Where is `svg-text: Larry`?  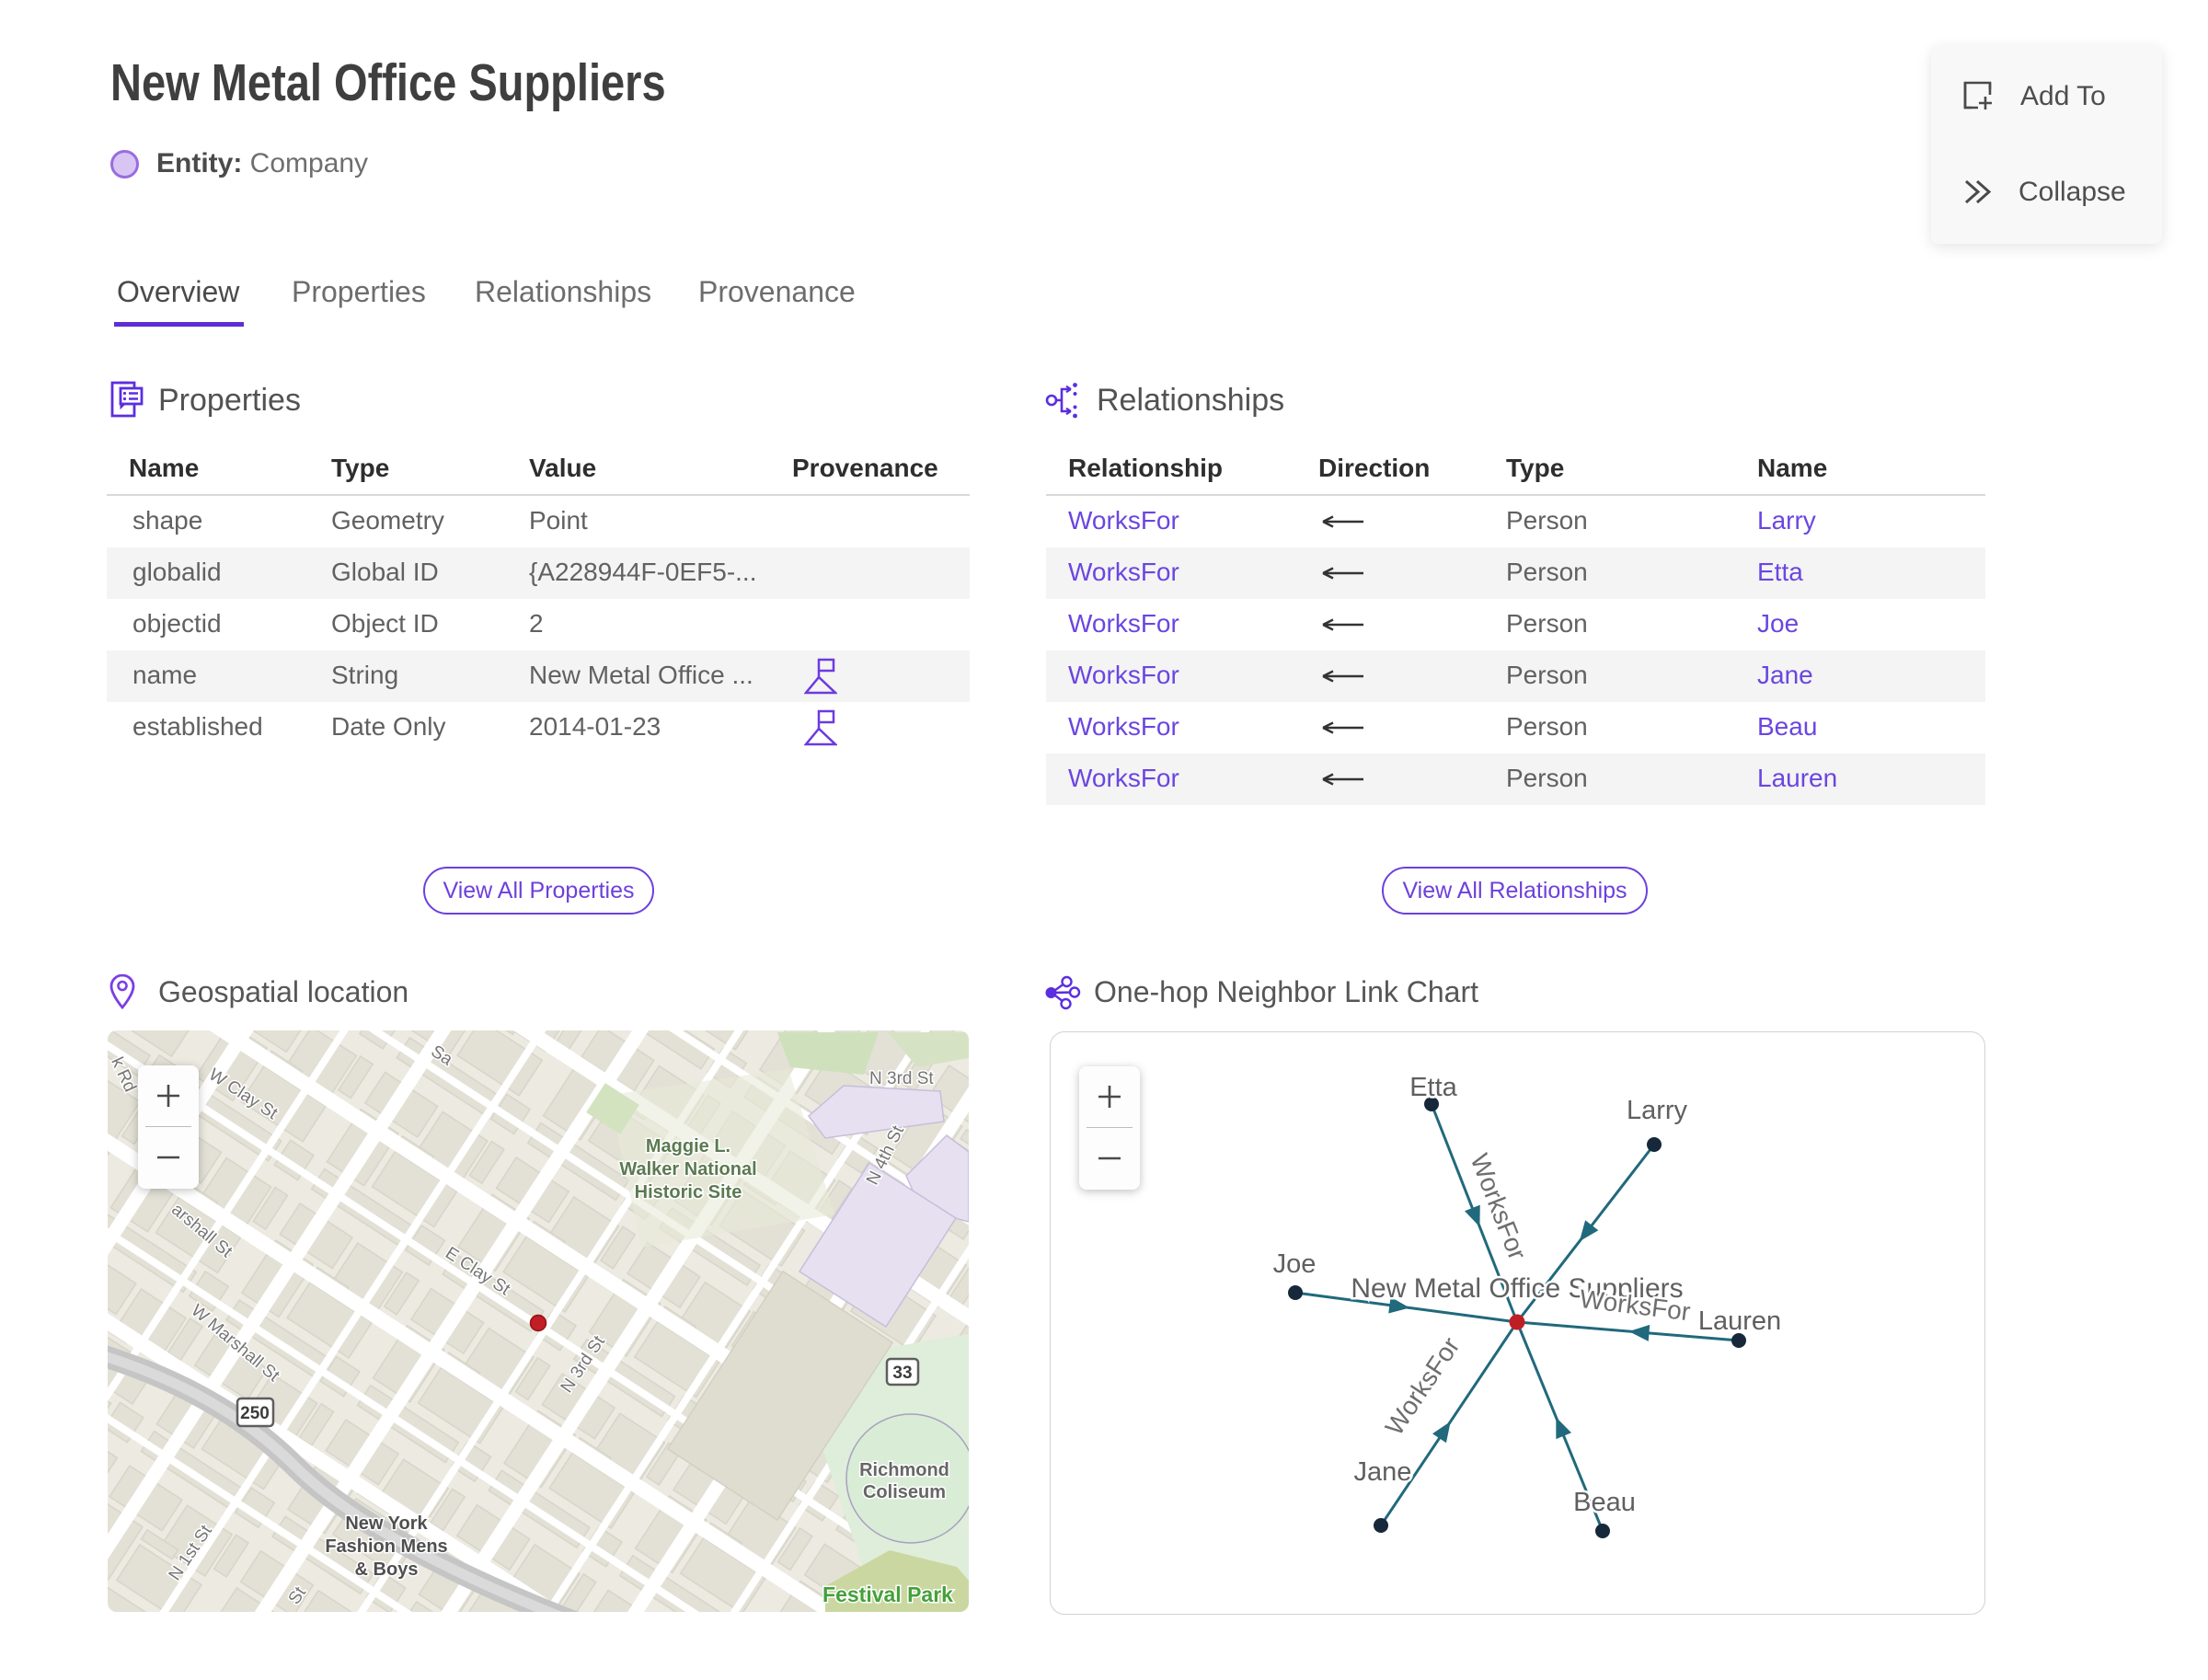 svg-text: Larry is located at coordinates (1657, 1110).